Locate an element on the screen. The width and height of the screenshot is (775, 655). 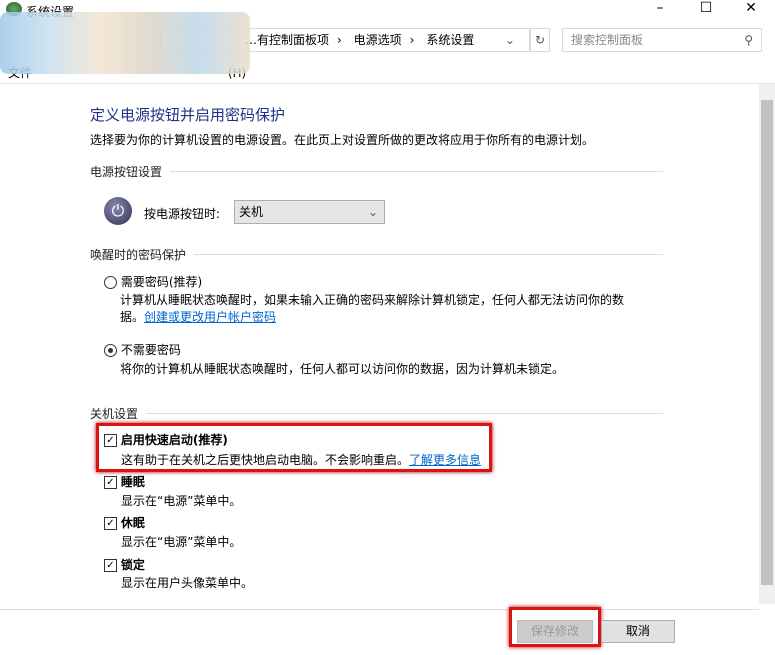
section-shutdown: 关机设置 is located at coordinates (376, 413).